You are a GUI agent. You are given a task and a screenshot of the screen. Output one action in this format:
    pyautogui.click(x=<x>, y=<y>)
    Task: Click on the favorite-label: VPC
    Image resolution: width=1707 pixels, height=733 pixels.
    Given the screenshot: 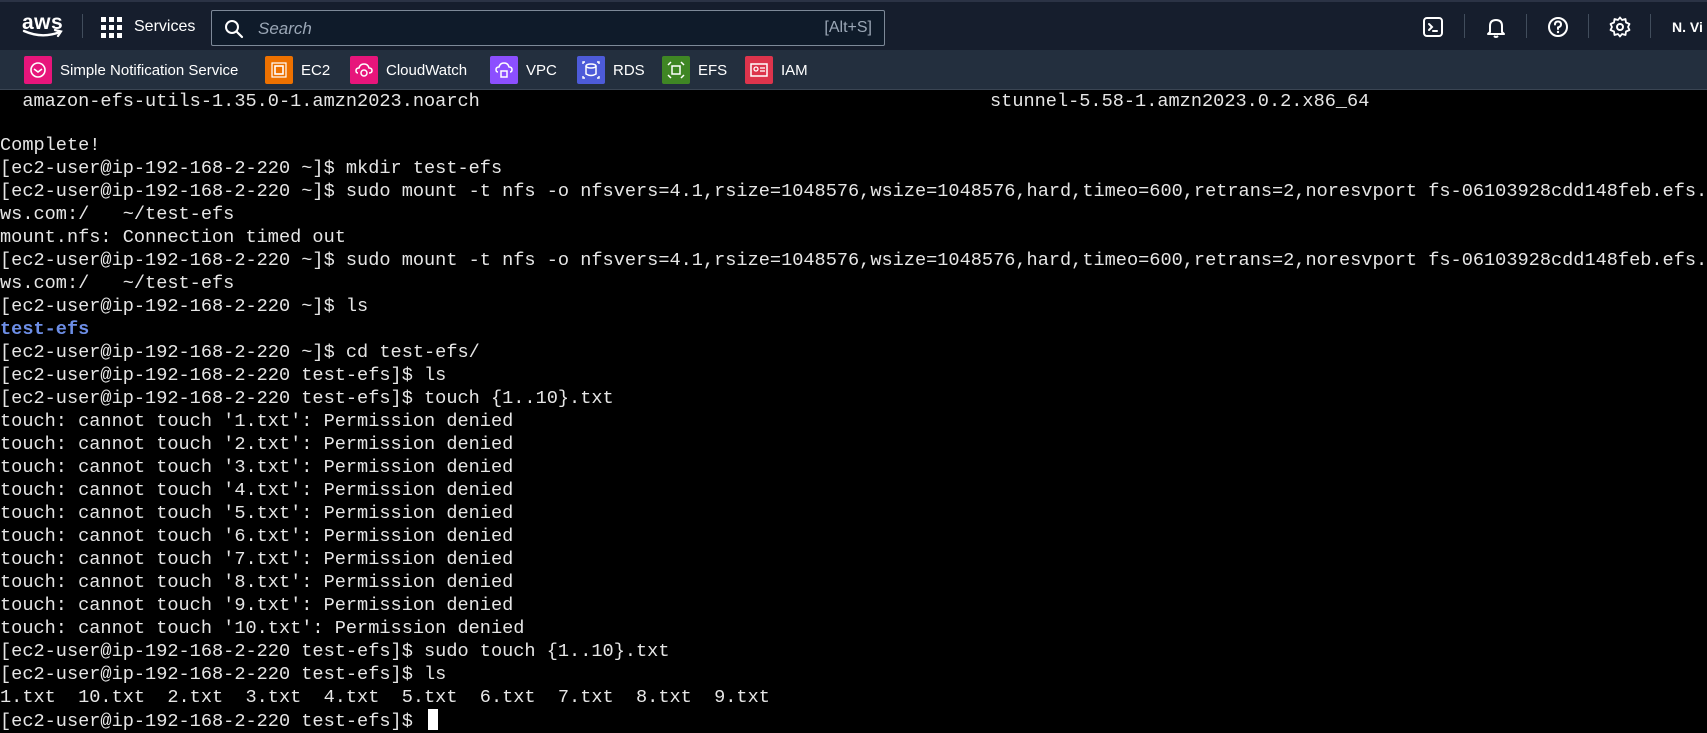 What is the action you would take?
    pyautogui.click(x=541, y=70)
    